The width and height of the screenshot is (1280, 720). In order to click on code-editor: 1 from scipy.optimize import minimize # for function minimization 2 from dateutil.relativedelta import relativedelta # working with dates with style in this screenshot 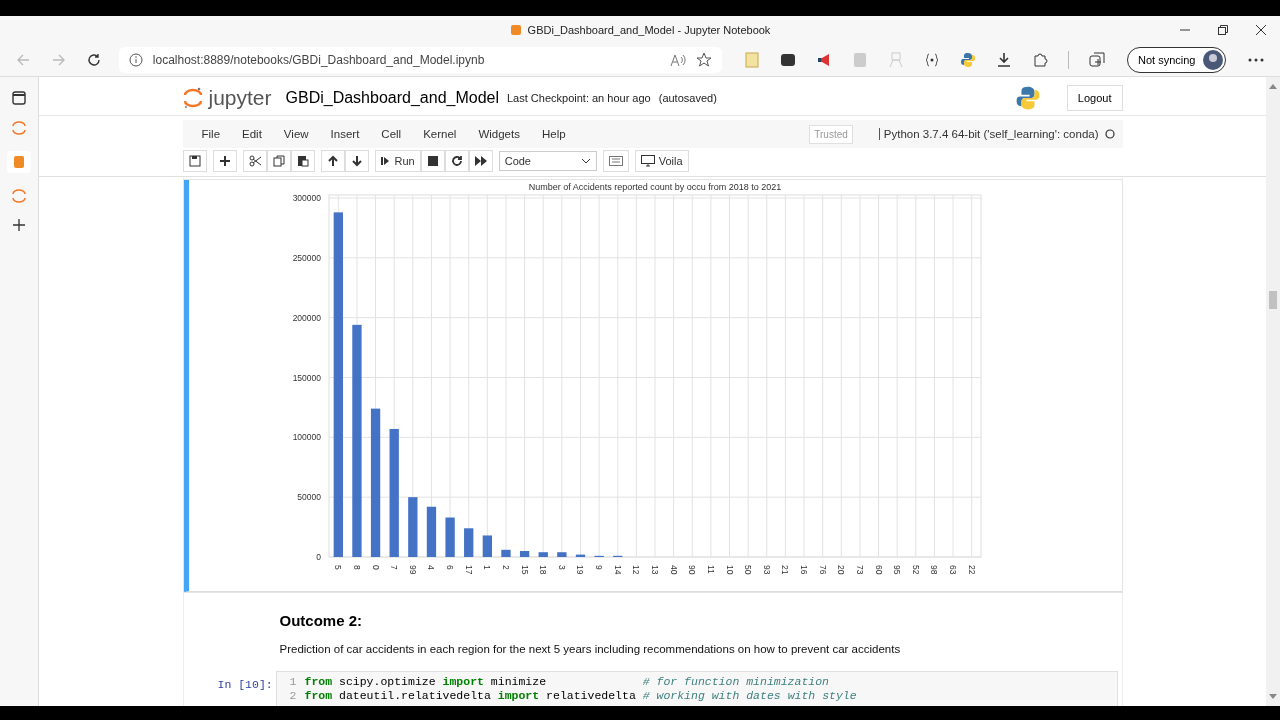, I will do `click(696, 688)`.